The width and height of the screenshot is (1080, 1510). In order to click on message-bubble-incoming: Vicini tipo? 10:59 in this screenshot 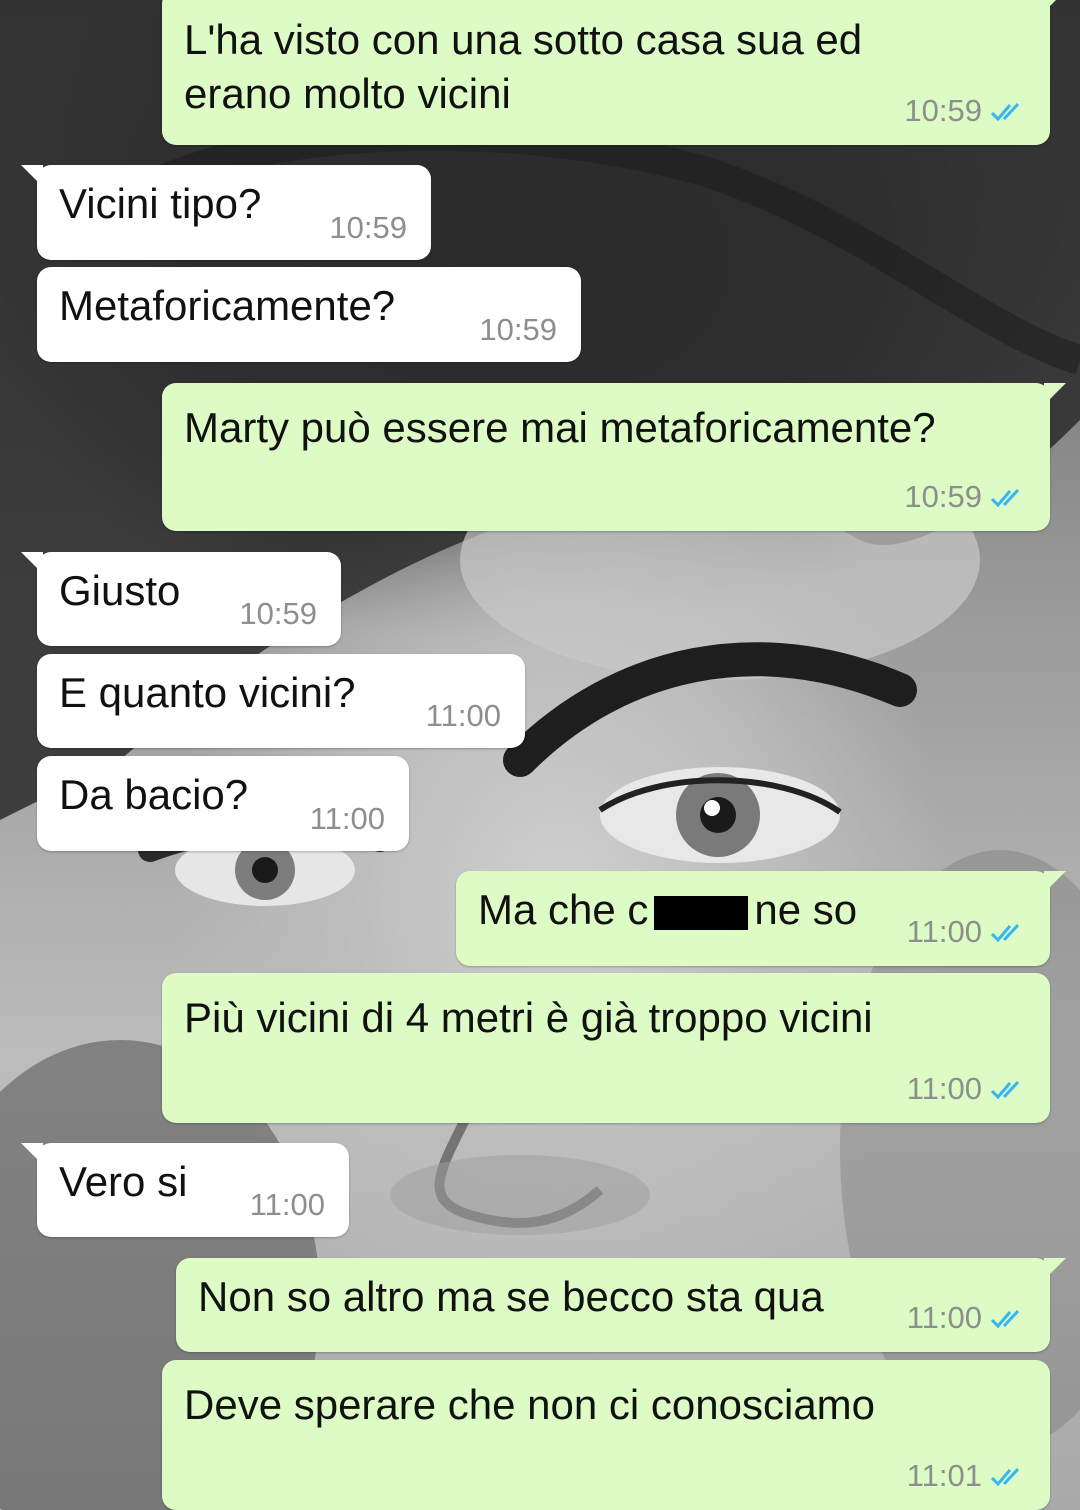, I will do `click(226, 212)`.